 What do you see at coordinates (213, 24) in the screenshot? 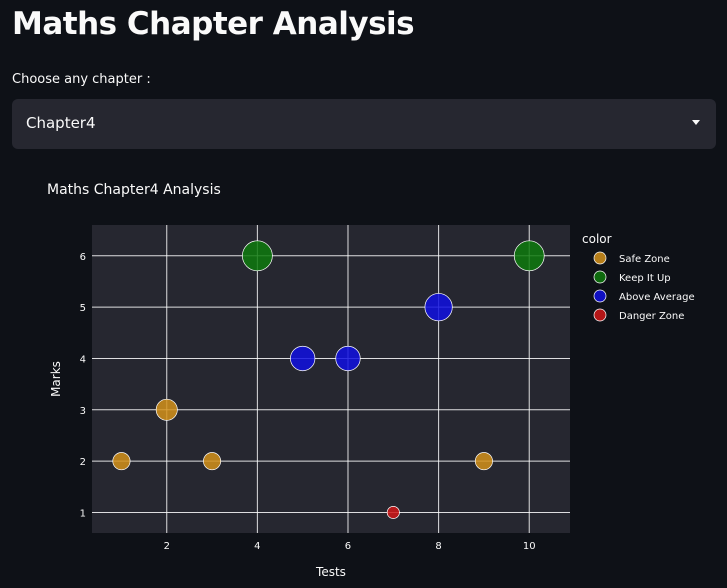
I see `page-title: Maths Chapter Analysis` at bounding box center [213, 24].